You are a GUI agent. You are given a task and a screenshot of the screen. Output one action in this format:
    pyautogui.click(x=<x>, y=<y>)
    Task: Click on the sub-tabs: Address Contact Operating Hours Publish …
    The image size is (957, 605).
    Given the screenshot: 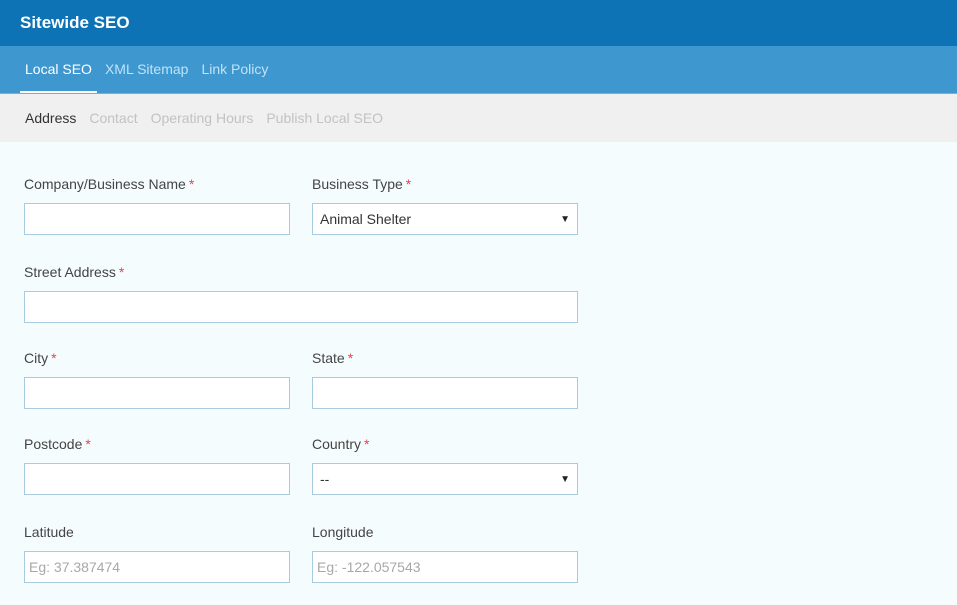 What is the action you would take?
    pyautogui.click(x=478, y=118)
    